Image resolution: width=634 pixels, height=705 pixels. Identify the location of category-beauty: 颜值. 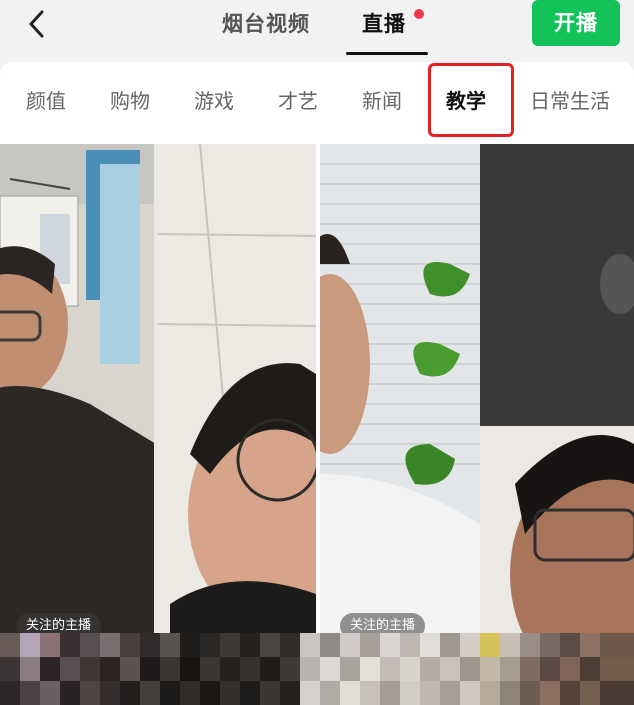
(46, 101).